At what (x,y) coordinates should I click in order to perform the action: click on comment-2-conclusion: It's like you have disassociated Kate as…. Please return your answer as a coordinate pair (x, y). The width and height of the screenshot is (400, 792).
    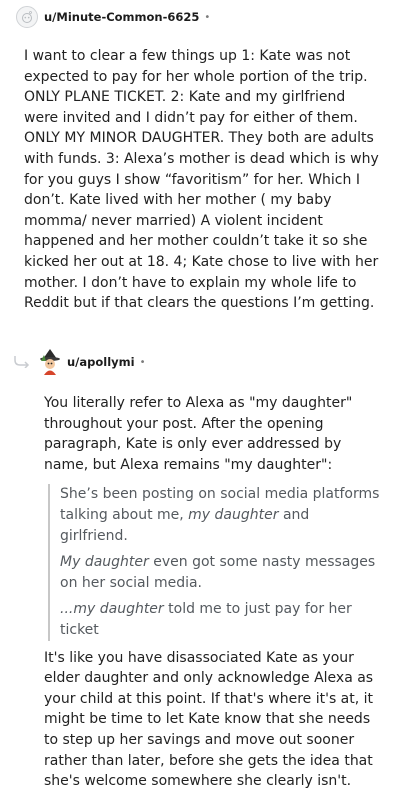
    Looking at the image, I should click on (209, 719).